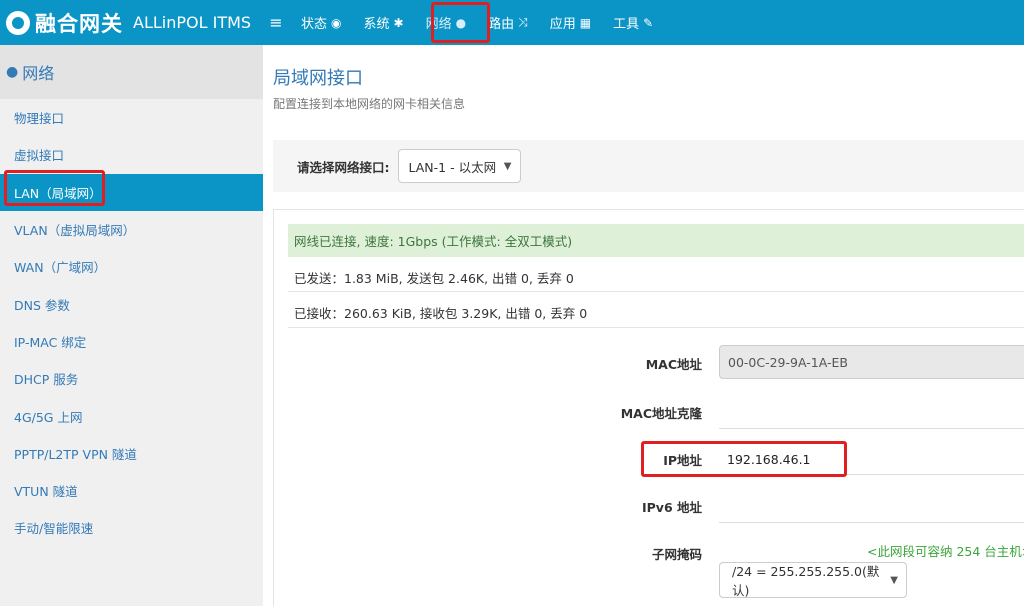 Image resolution: width=1024 pixels, height=606 pixels. What do you see at coordinates (441, 313) in the screenshot?
I see `rx-stats: 已接收：260.63 KiB, 接收包 3.29K, 出错 0, 丢弃 0` at bounding box center [441, 313].